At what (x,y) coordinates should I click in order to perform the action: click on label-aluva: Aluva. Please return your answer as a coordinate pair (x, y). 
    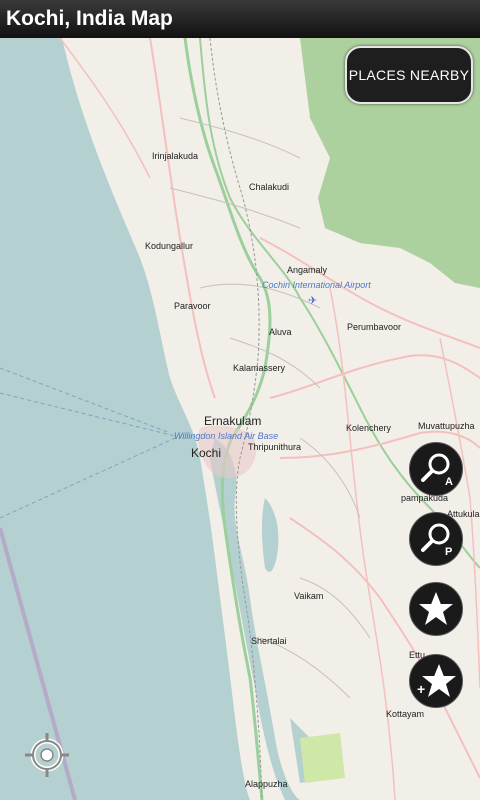
    Looking at the image, I should click on (280, 332).